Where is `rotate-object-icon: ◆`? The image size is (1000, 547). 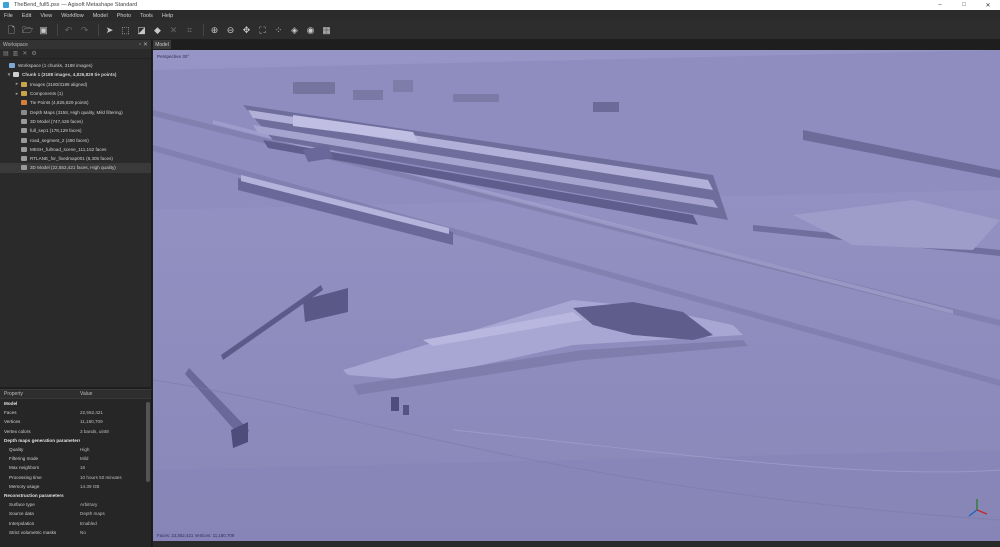 rotate-object-icon: ◆ is located at coordinates (157, 30).